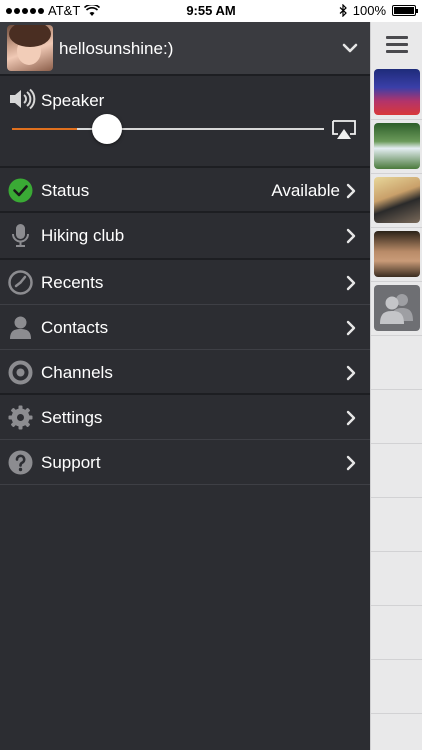  Describe the element at coordinates (185, 417) in the screenshot. I see `settings-row: Settings` at that location.